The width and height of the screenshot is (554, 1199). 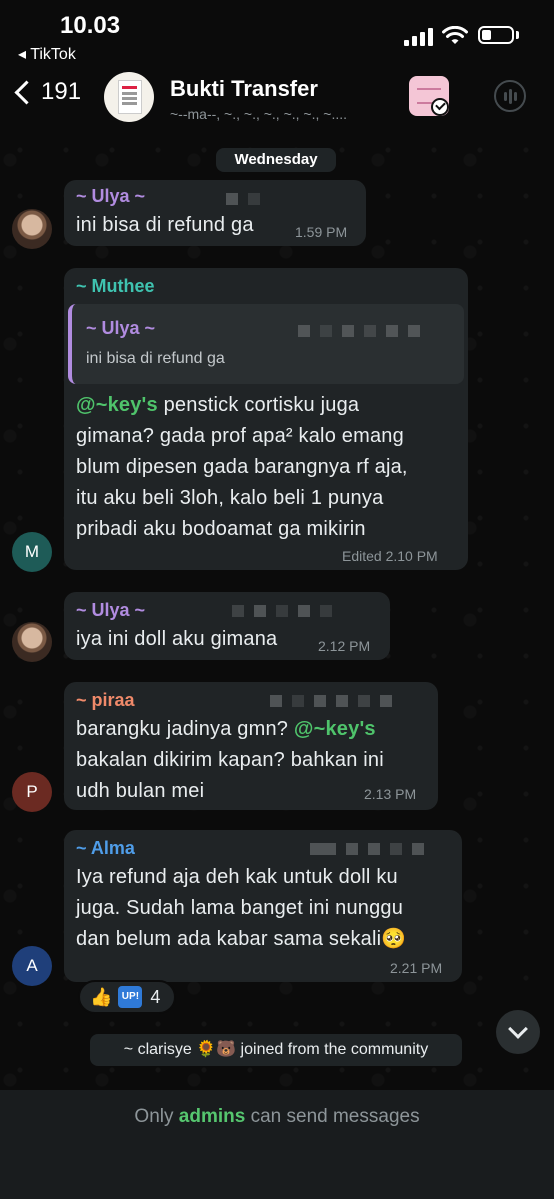 I want to click on avatar: P, so click(x=32, y=792).